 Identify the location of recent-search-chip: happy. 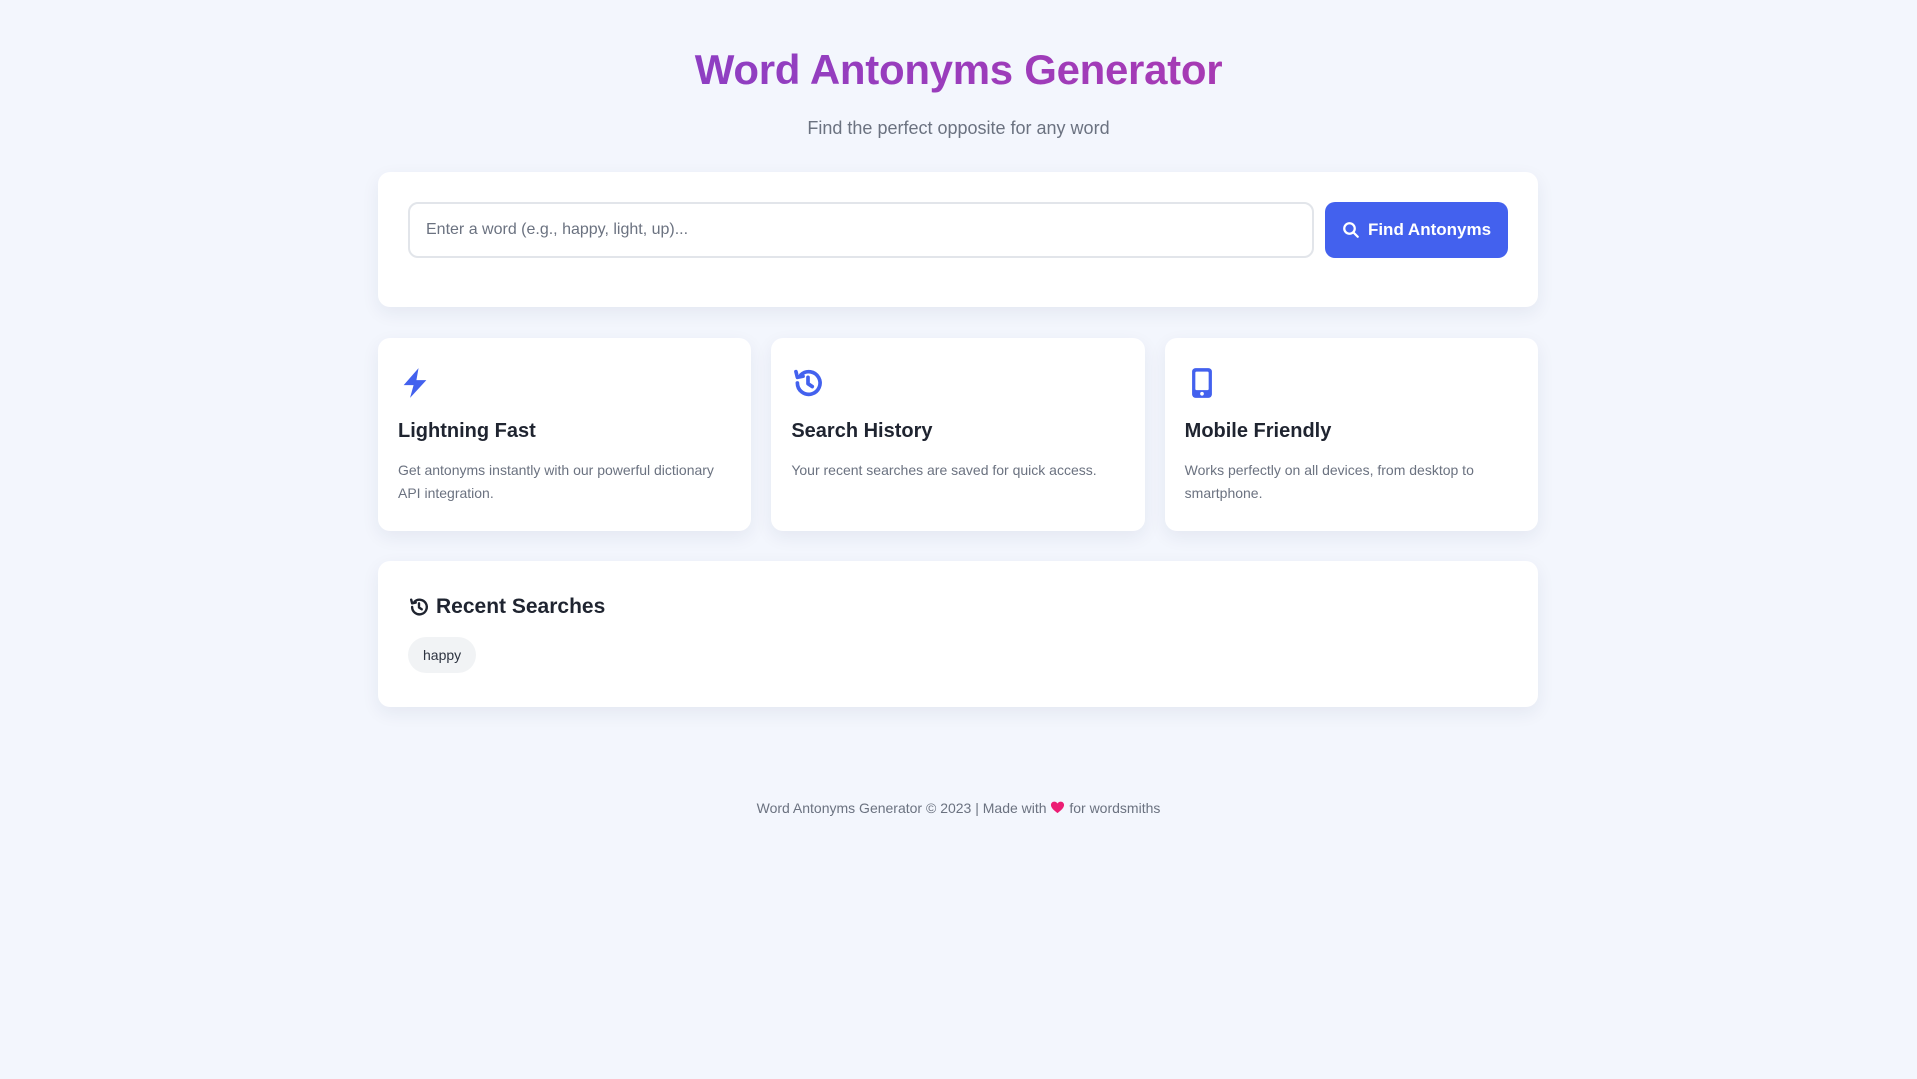
(442, 655).